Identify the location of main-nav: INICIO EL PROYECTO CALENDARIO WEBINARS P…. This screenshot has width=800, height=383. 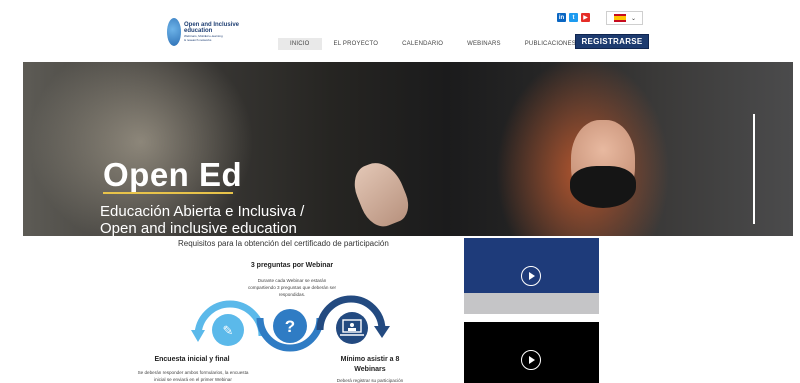
(433, 44).